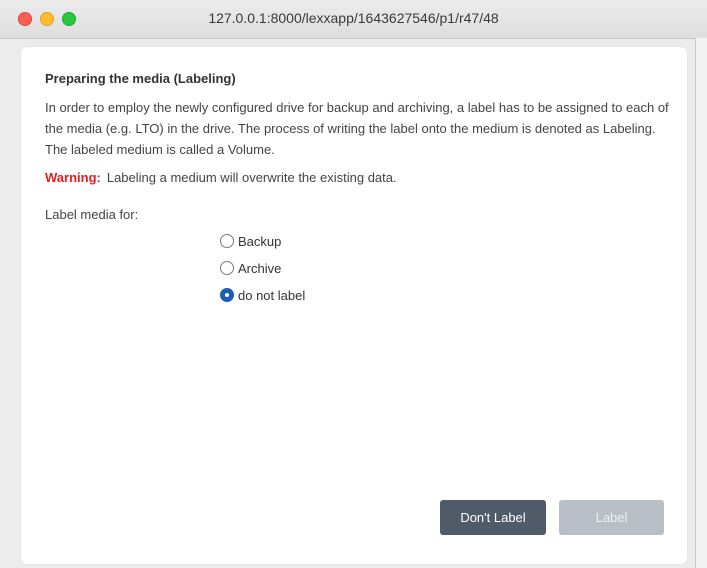 Image resolution: width=707 pixels, height=568 pixels. Describe the element at coordinates (259, 268) in the screenshot. I see `radio-label-archive: Archive` at that location.